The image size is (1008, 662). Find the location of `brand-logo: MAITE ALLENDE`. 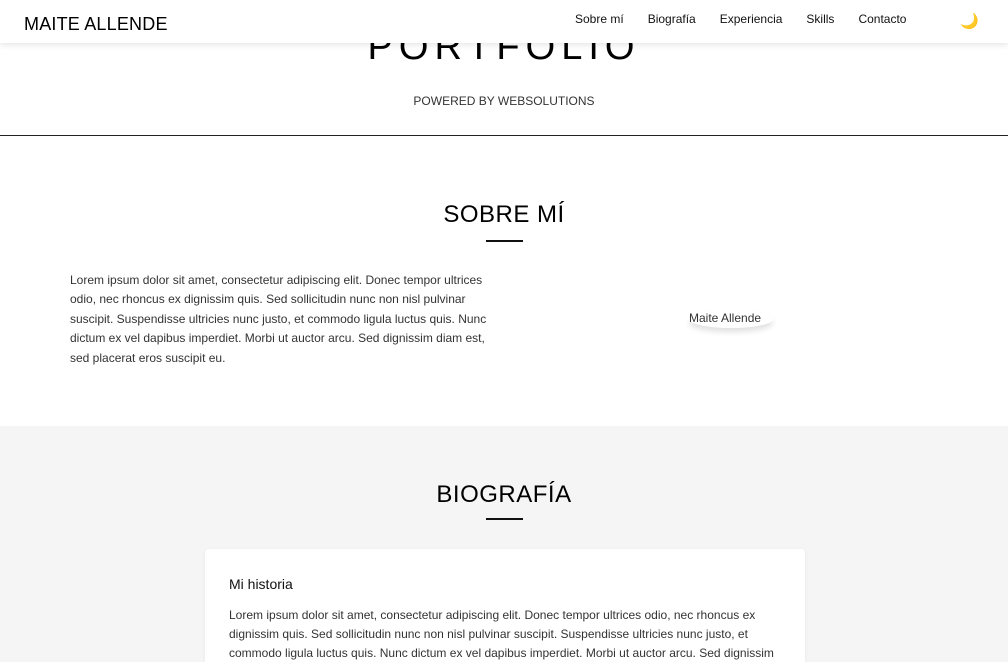

brand-logo: MAITE ALLENDE is located at coordinates (96, 24).